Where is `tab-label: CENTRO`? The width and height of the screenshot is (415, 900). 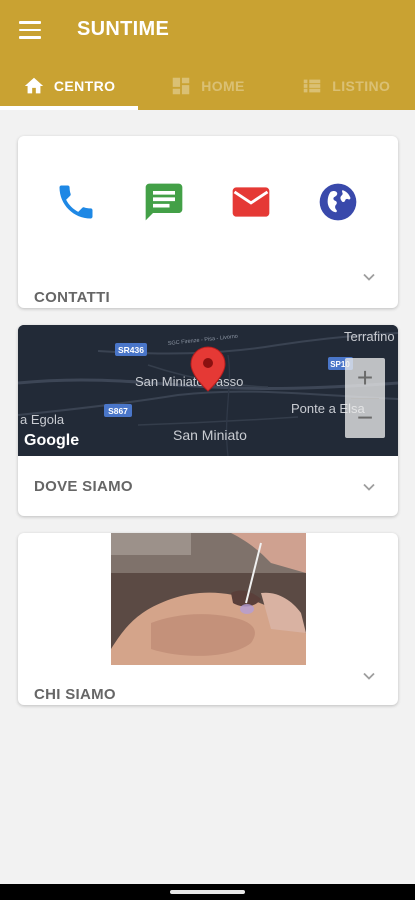
tab-label: CENTRO is located at coordinates (84, 86).